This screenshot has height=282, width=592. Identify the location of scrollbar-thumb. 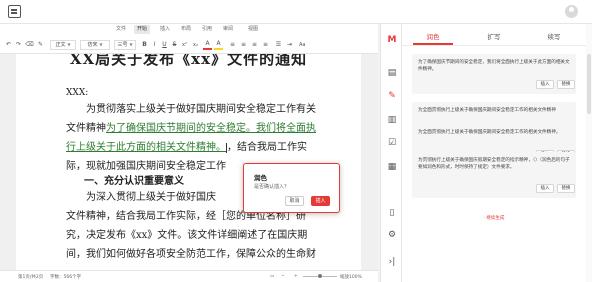
(589, 84).